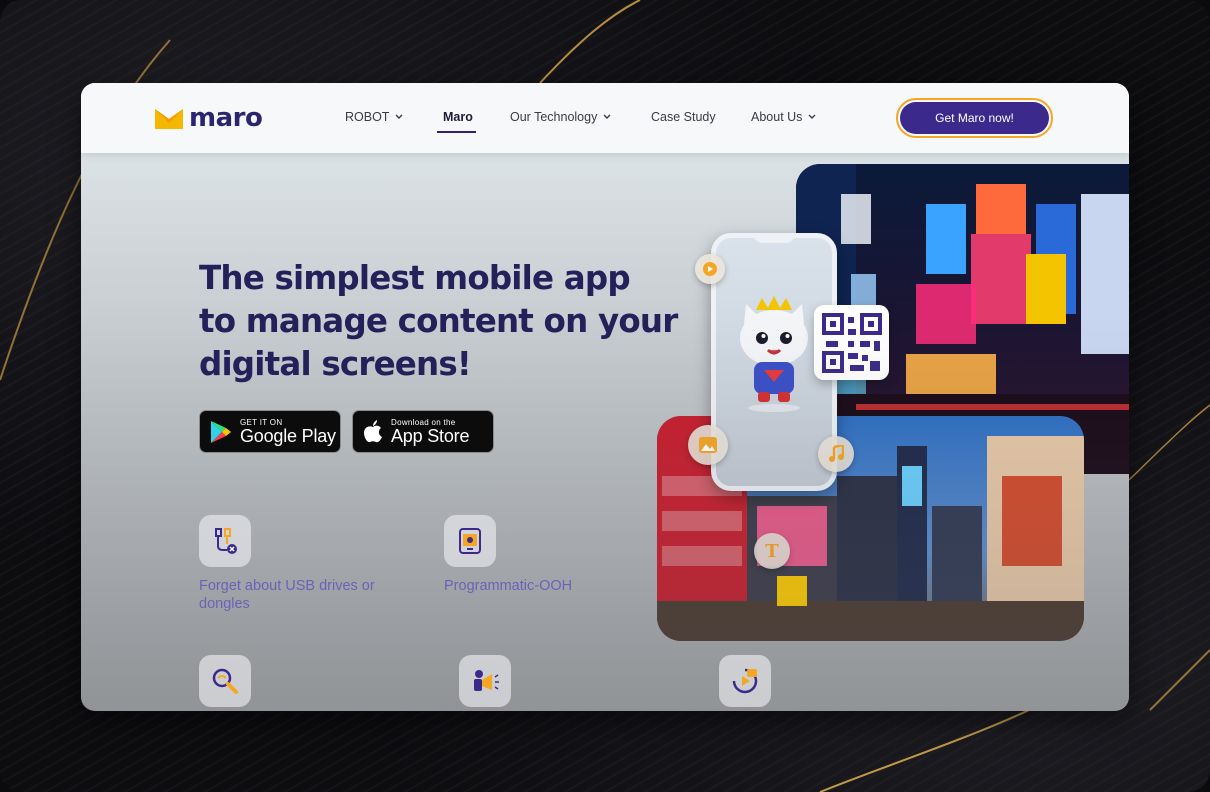  I want to click on nav-item-our-technology: Our Technology, so click(560, 117).